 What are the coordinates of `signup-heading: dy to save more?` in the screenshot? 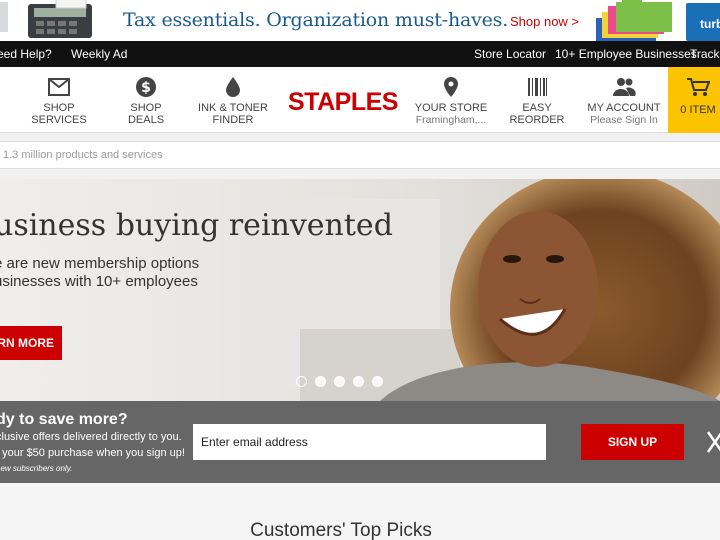 It's located at (64, 419).